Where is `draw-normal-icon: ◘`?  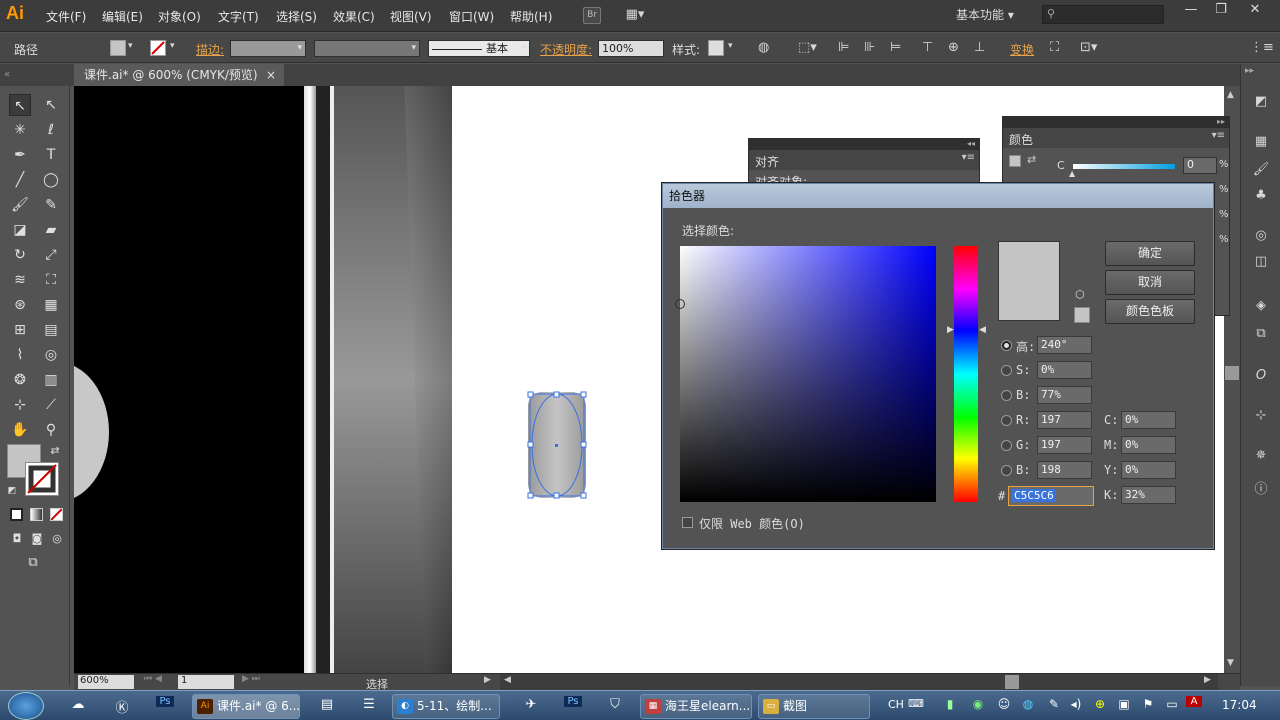 draw-normal-icon: ◘ is located at coordinates (17, 539).